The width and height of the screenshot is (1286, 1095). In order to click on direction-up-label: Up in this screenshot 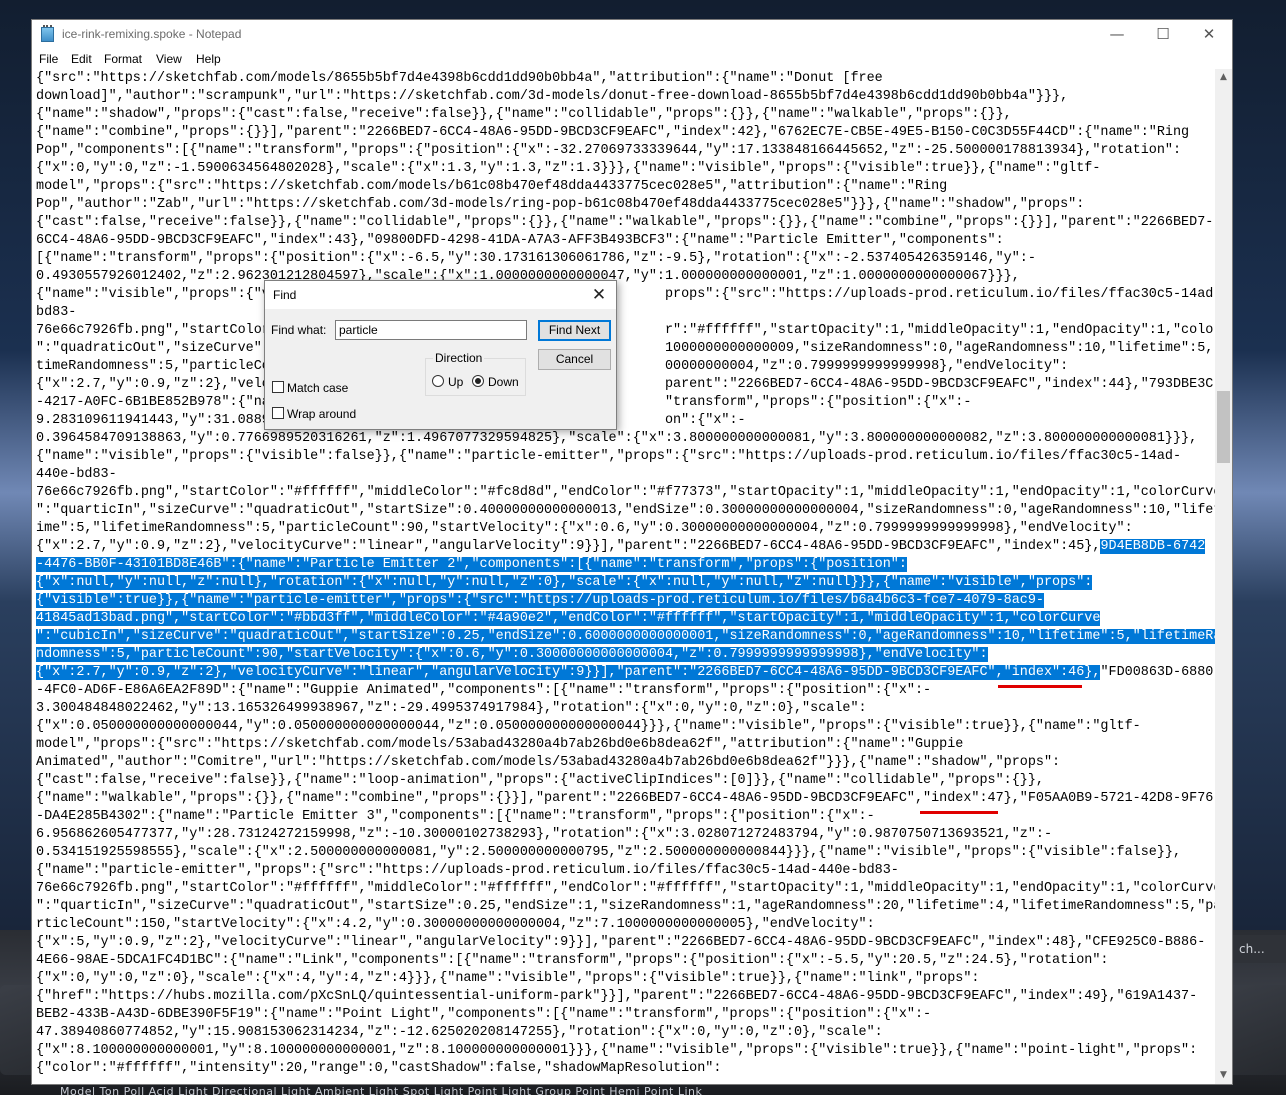, I will do `click(456, 382)`.